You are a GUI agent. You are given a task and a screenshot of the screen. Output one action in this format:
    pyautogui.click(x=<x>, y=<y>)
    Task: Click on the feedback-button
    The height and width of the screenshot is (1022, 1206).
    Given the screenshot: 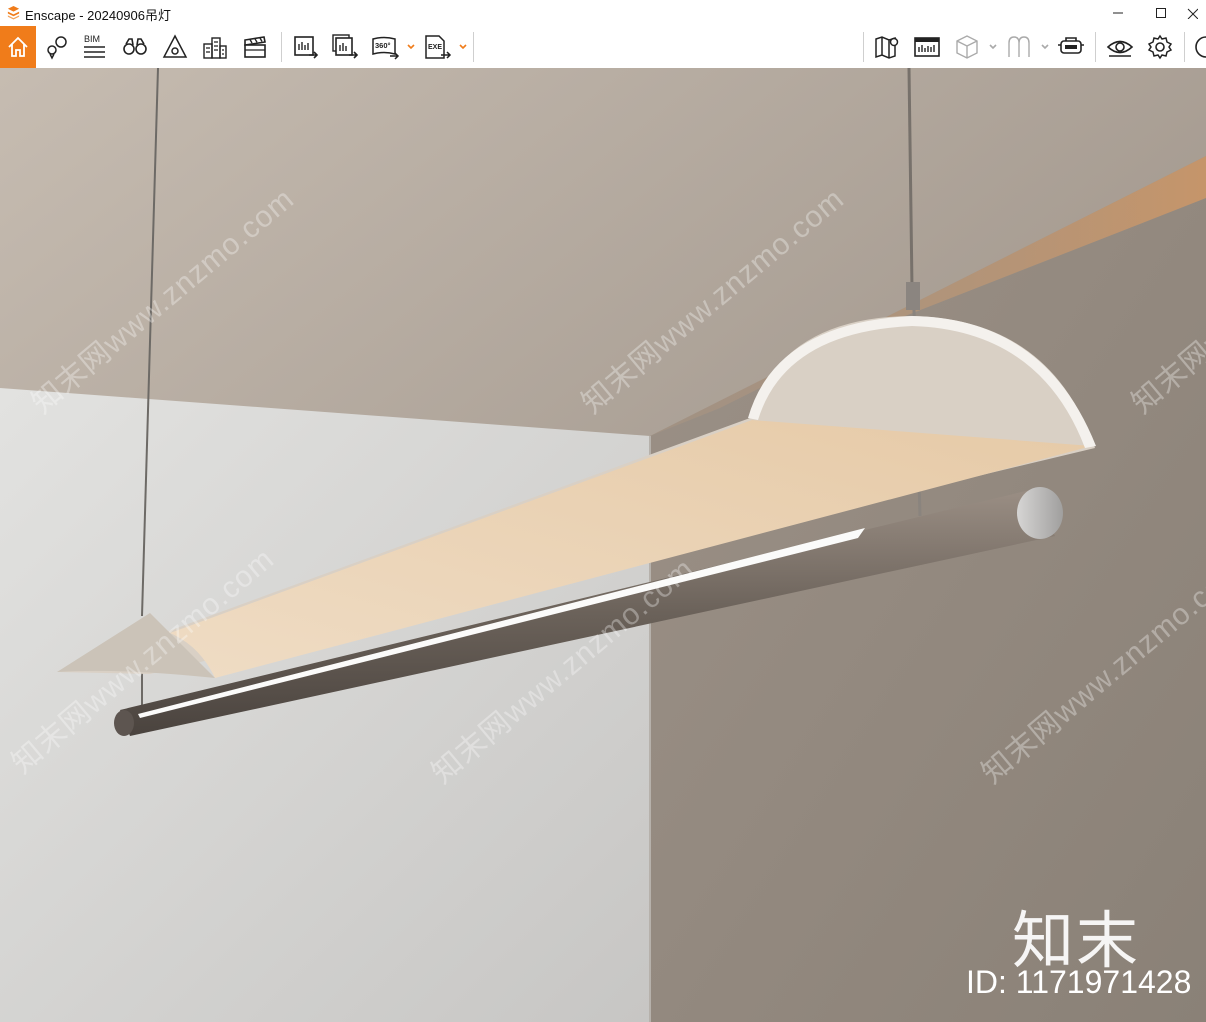 What is the action you would take?
    pyautogui.click(x=1198, y=47)
    